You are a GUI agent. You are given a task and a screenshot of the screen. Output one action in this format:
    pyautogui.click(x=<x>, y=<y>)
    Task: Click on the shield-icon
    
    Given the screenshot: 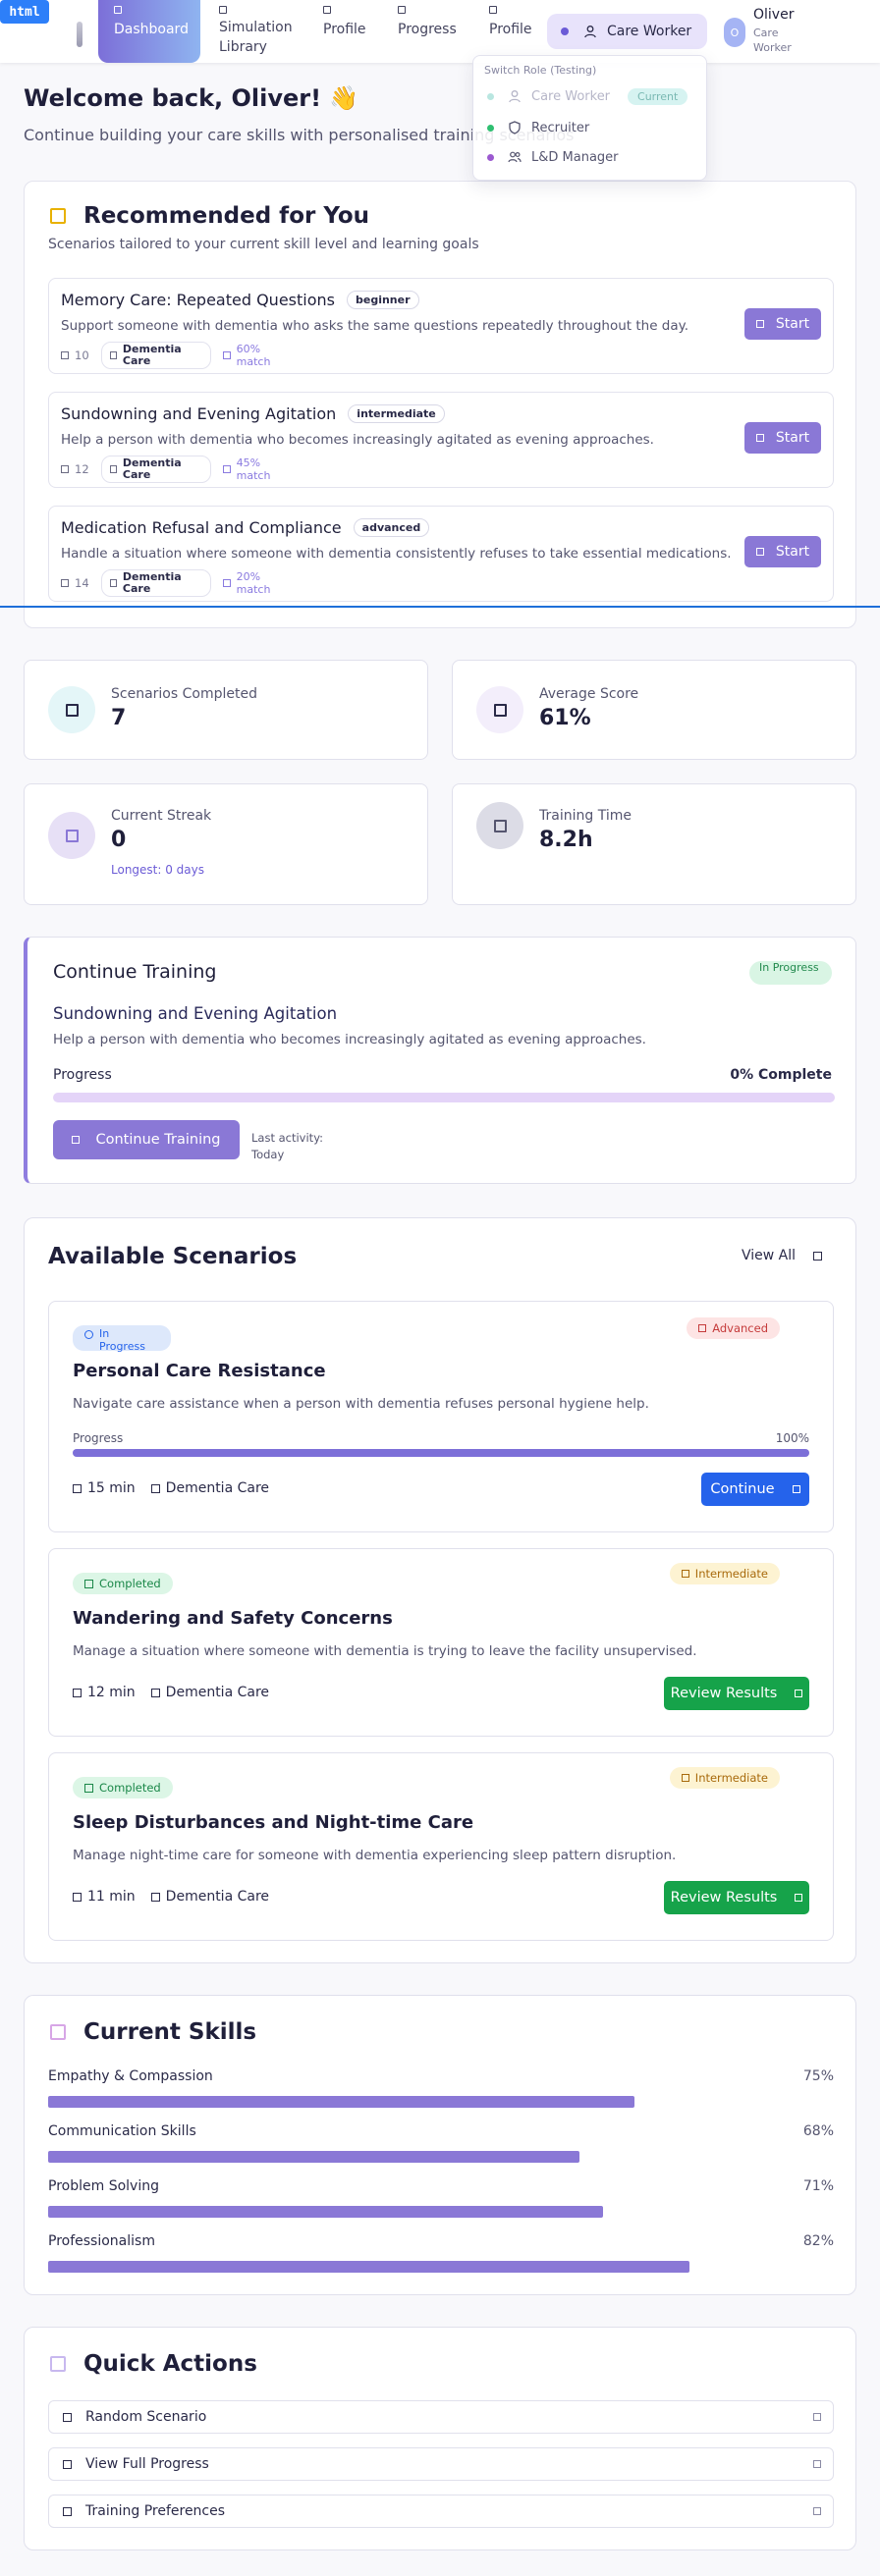 What is the action you would take?
    pyautogui.click(x=515, y=127)
    